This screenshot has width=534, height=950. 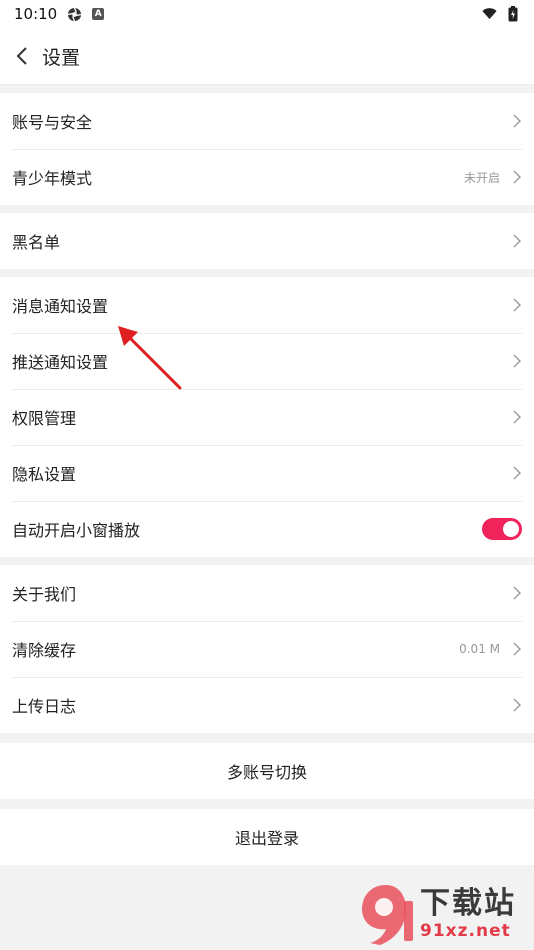 I want to click on aperture-icon, so click(x=74, y=14).